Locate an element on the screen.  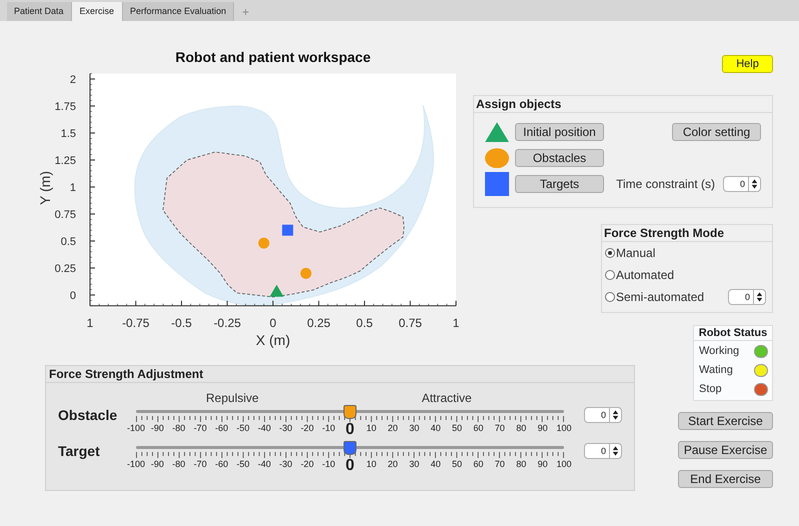
action-button: Color setting is located at coordinates (716, 132).